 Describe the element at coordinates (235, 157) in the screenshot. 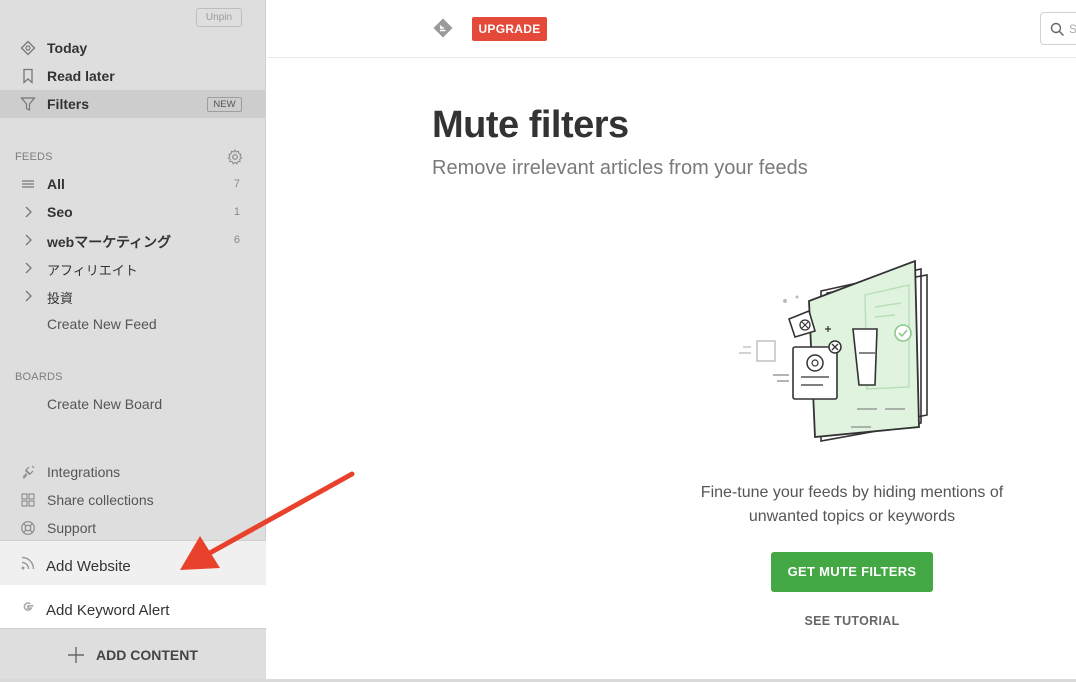

I see `gear-icon` at that location.